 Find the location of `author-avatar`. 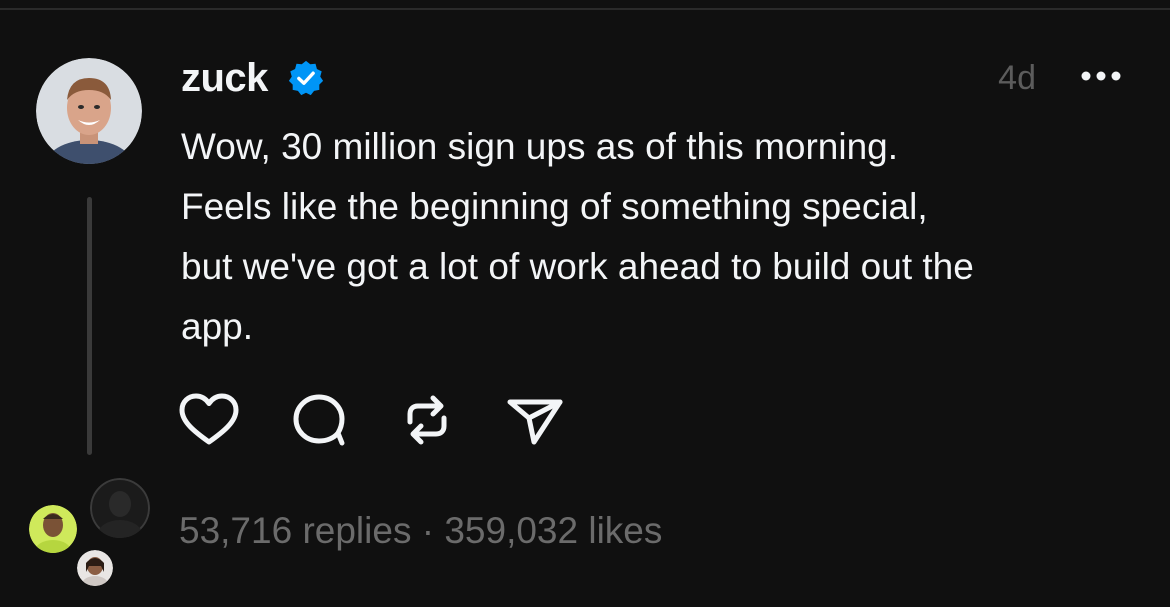

author-avatar is located at coordinates (89, 111).